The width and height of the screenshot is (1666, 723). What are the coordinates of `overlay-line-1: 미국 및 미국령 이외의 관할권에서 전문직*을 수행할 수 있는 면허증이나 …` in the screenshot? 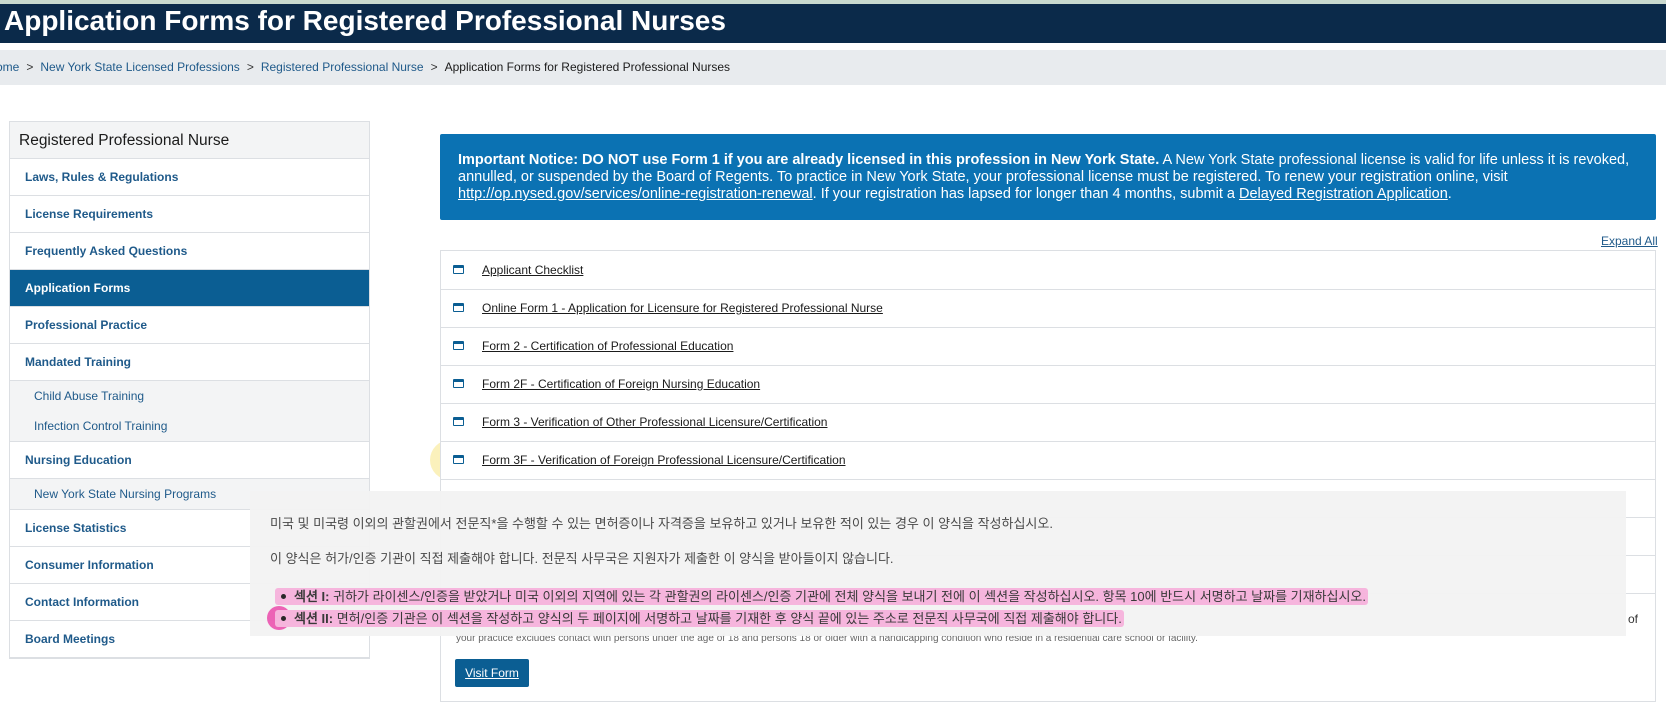 It's located at (661, 523).